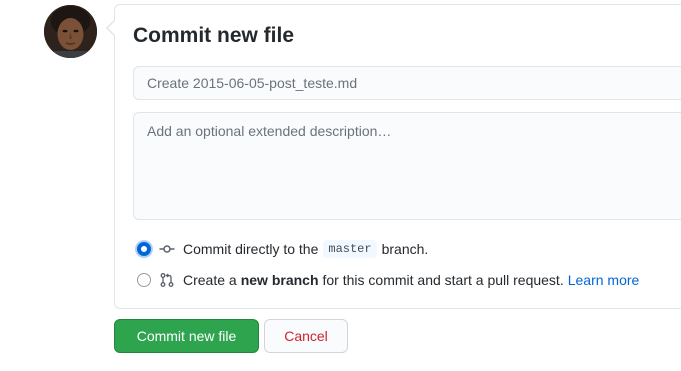 This screenshot has width=681, height=371. What do you see at coordinates (186, 336) in the screenshot?
I see `commit-new-file-button: Commit new file` at bounding box center [186, 336].